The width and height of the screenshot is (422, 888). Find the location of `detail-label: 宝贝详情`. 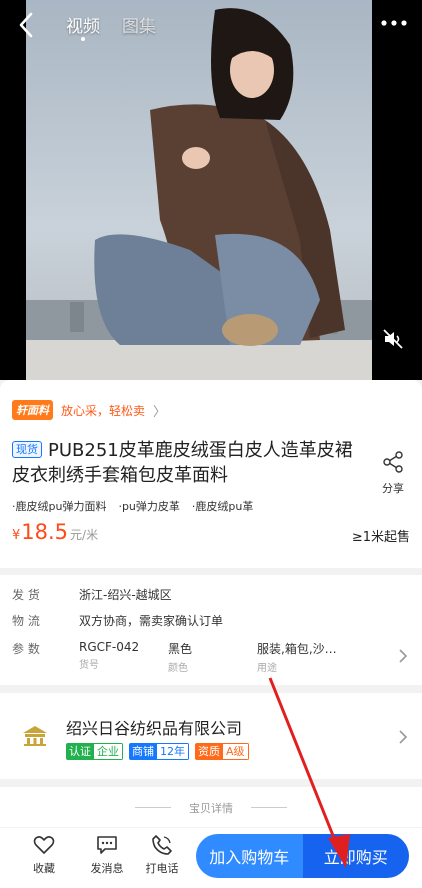

detail-label: 宝贝详情 is located at coordinates (211, 808).